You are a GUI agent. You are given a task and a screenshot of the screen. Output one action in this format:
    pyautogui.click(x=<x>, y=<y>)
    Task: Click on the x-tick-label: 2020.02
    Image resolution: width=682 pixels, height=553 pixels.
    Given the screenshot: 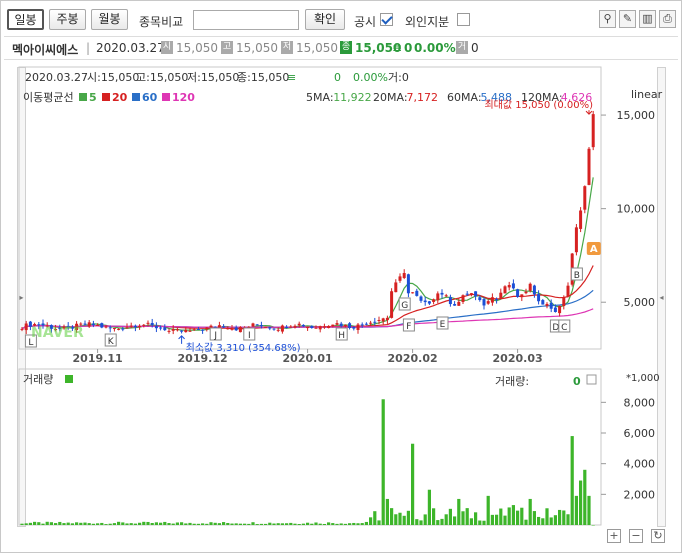 What is the action you would take?
    pyautogui.click(x=413, y=358)
    